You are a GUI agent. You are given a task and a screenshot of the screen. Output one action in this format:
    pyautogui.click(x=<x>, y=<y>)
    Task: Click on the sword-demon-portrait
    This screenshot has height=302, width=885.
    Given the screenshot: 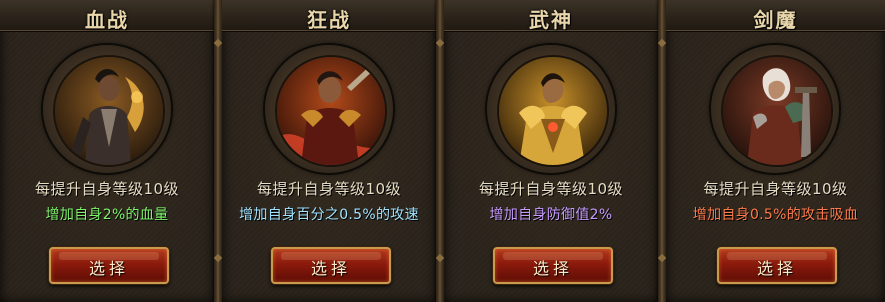 What is the action you would take?
    pyautogui.click(x=775, y=109)
    